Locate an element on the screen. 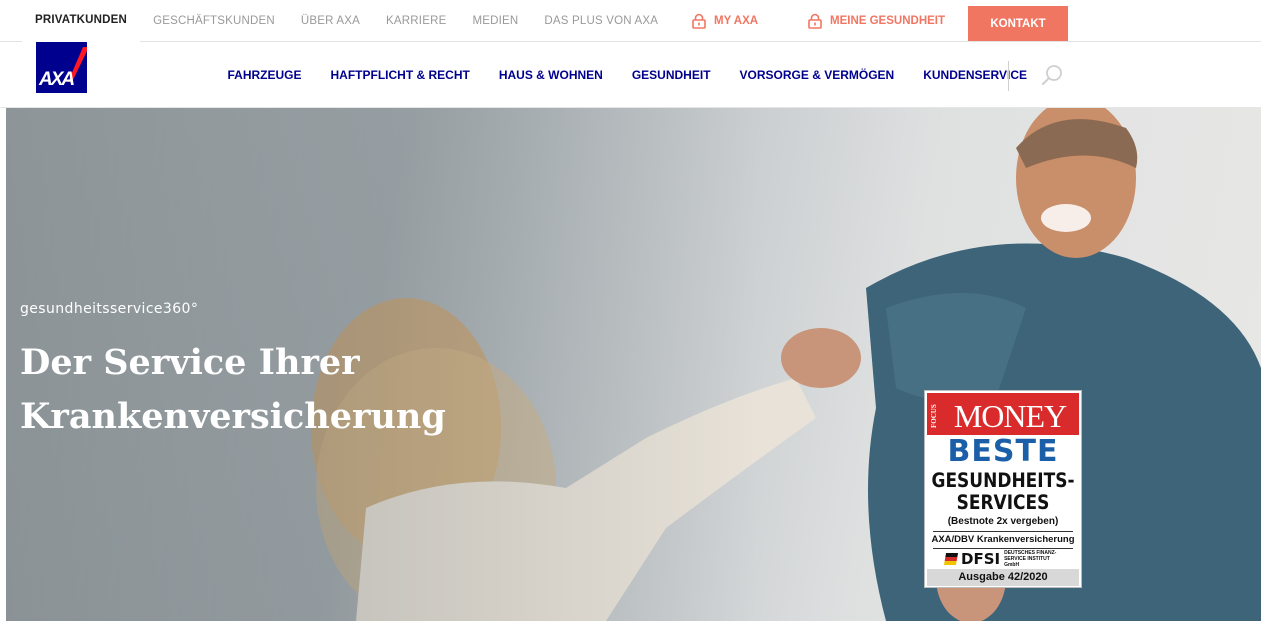 The width and height of the screenshot is (1261, 621). mainnav-item-kundenservice: KUNDENSERVICE is located at coordinates (975, 75).